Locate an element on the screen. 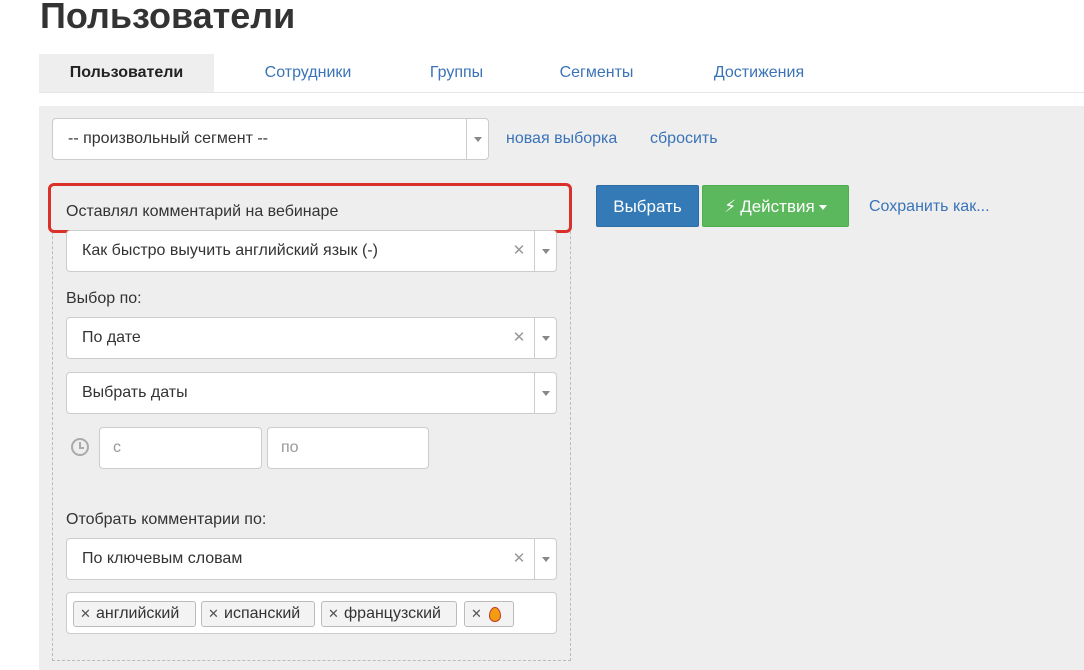  choose-by-select-value: По дате is located at coordinates (111, 337).